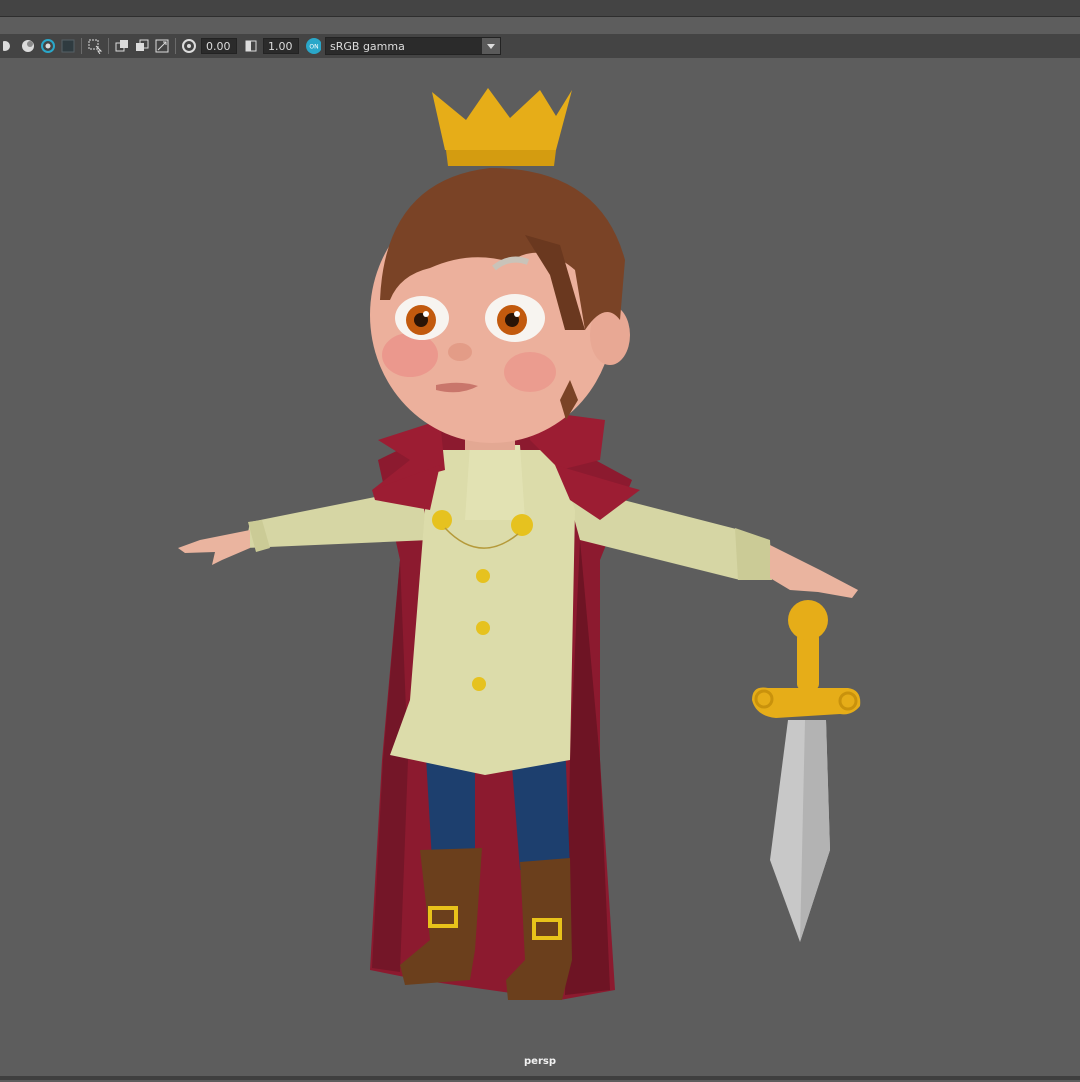 Image resolution: width=1080 pixels, height=1082 pixels. I want to click on chevron-down-icon, so click(491, 46).